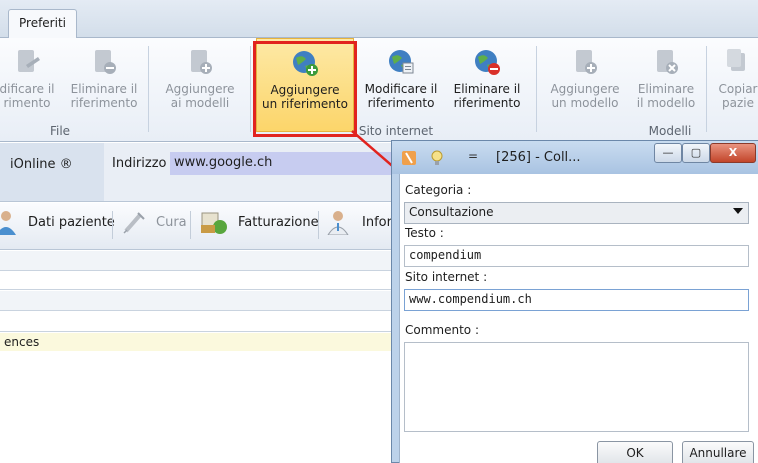 This screenshot has height=463, width=758. What do you see at coordinates (200, 103) in the screenshot?
I see `ribbon-button-label: ai modelli` at bounding box center [200, 103].